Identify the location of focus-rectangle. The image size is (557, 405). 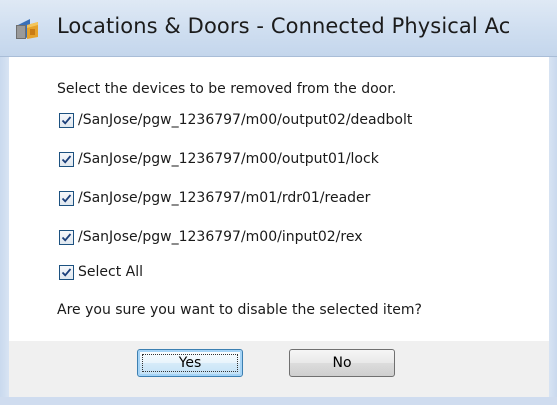
(190, 363).